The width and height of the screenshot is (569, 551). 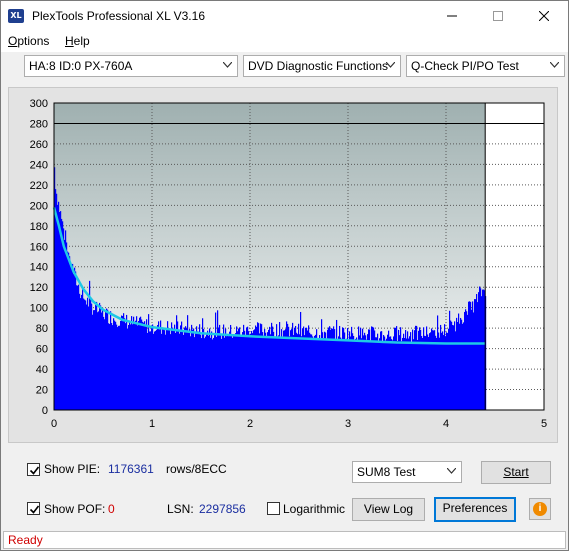 I want to click on window-title: PlexTools Professional XL V3.16, so click(x=118, y=16).